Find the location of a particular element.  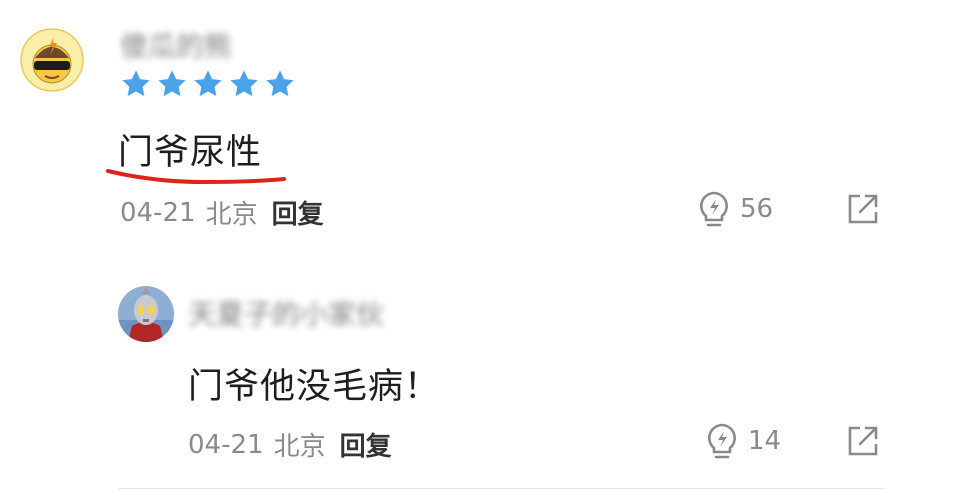

rating-stars is located at coordinates (208, 84).